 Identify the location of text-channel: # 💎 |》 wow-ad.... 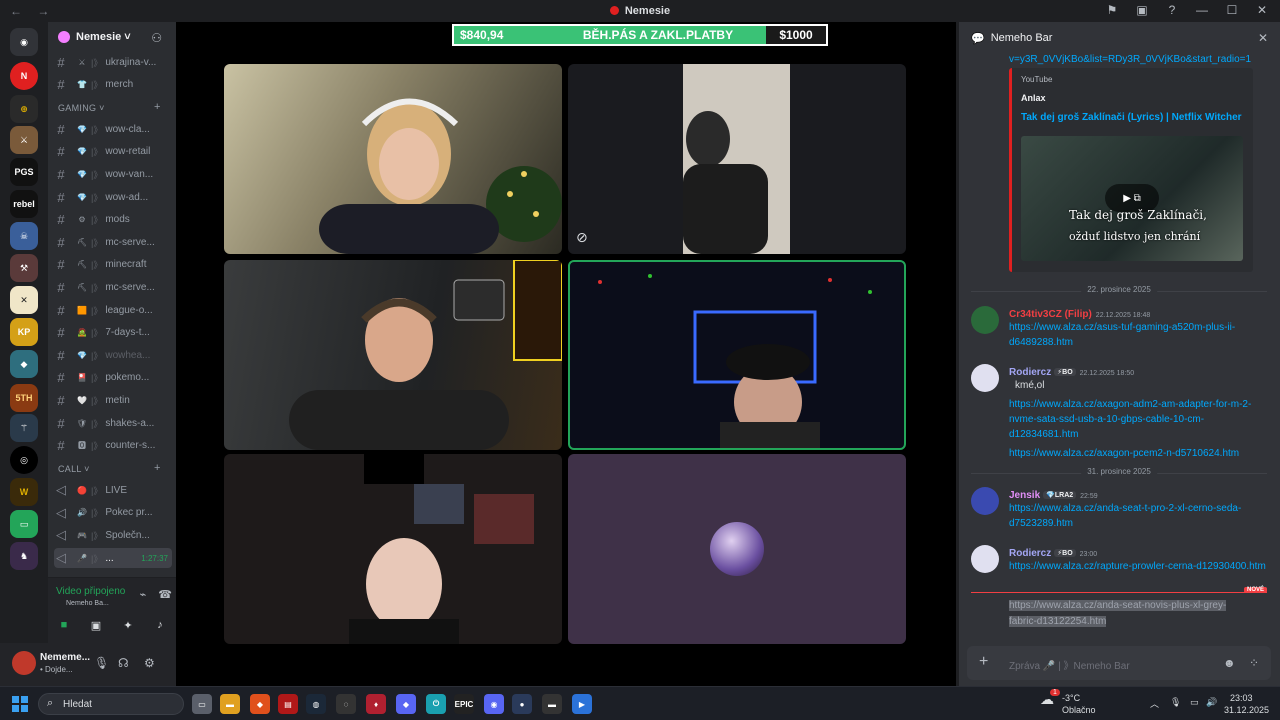
(113, 197).